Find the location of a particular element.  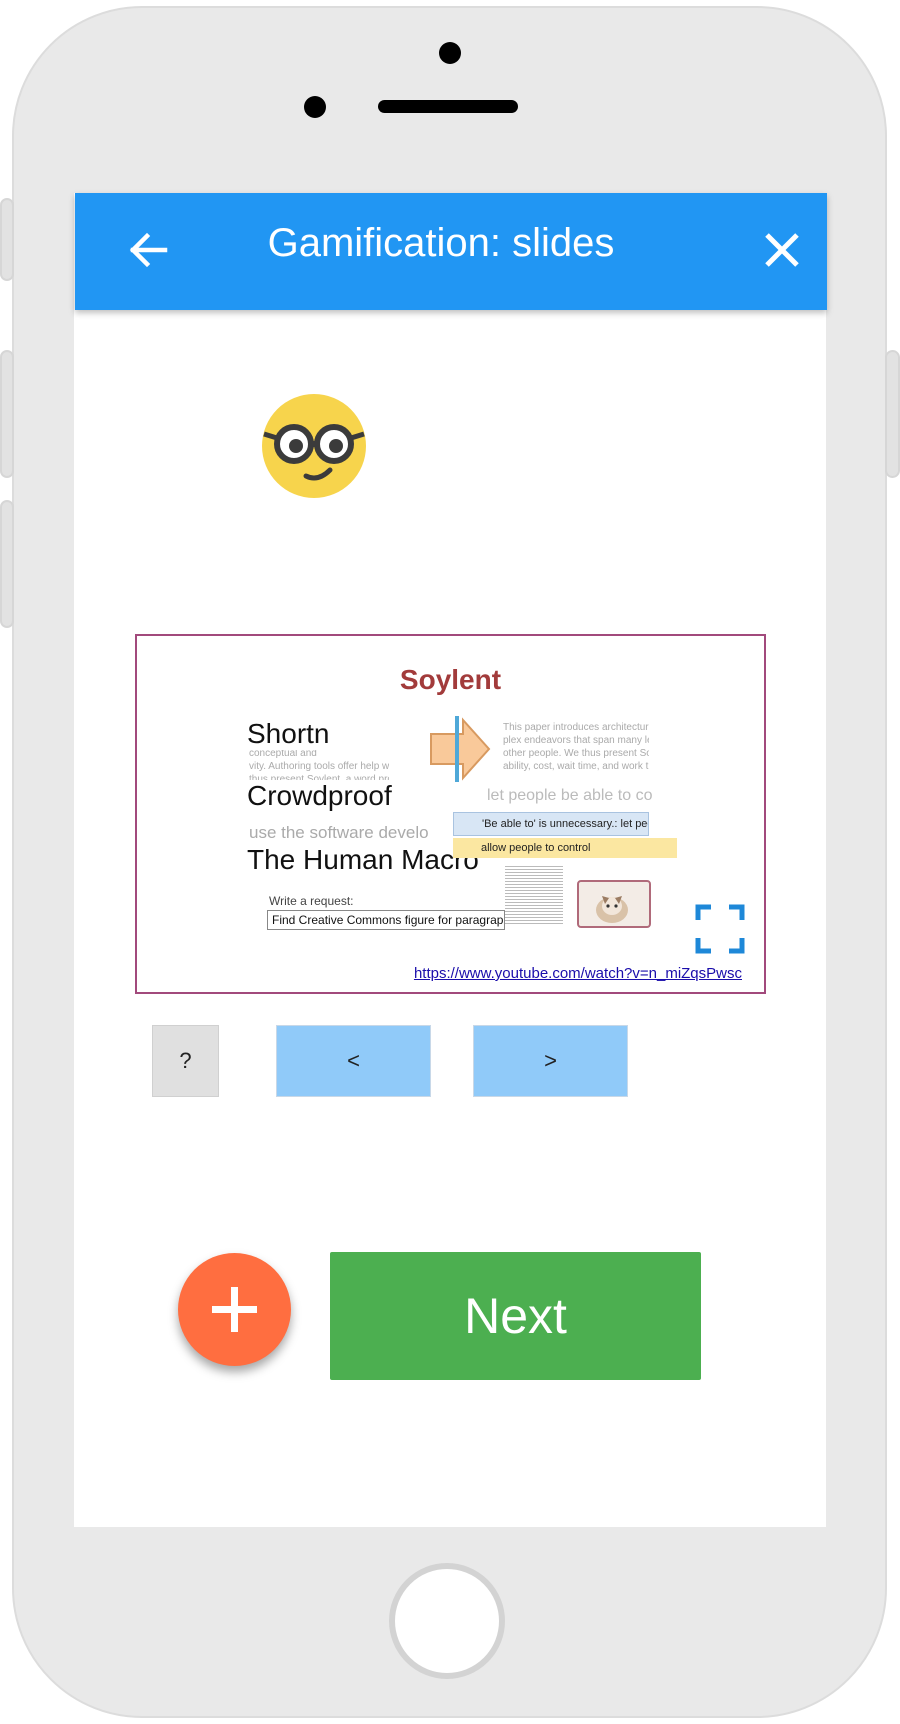

feature-label-2: Crowdproof is located at coordinates (319, 796).